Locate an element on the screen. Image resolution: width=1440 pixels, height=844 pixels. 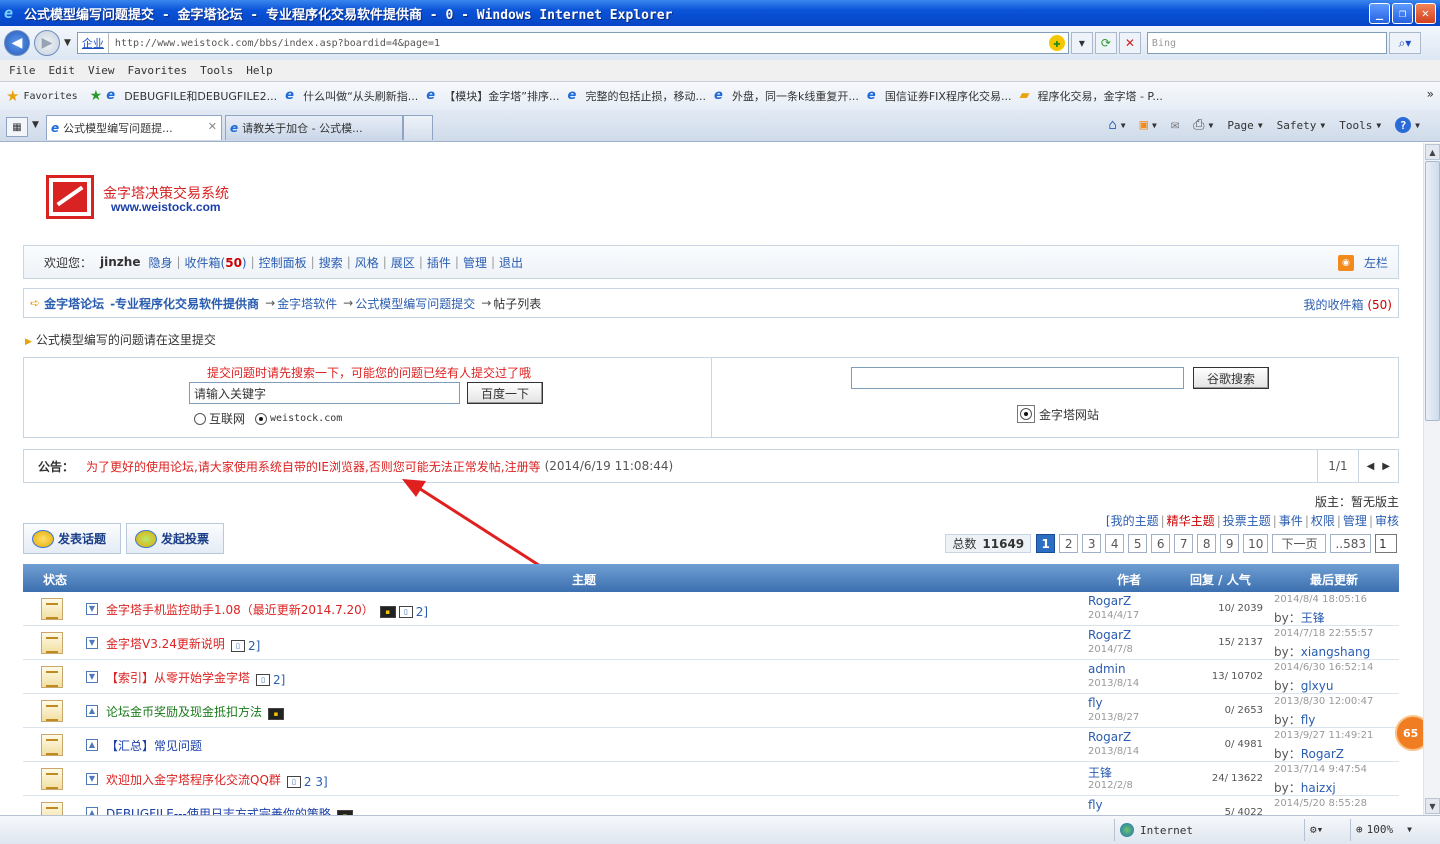
menu-view: View is located at coordinates (101, 70).